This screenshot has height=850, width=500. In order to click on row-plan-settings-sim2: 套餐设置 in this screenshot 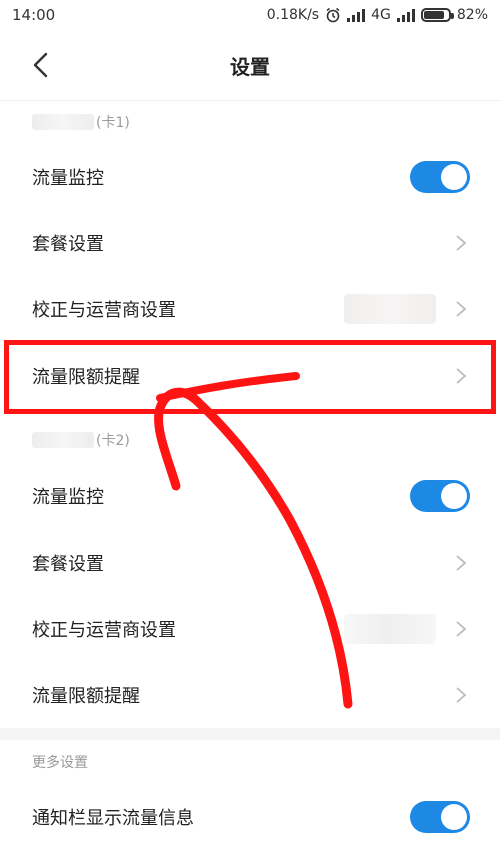, I will do `click(250, 563)`.